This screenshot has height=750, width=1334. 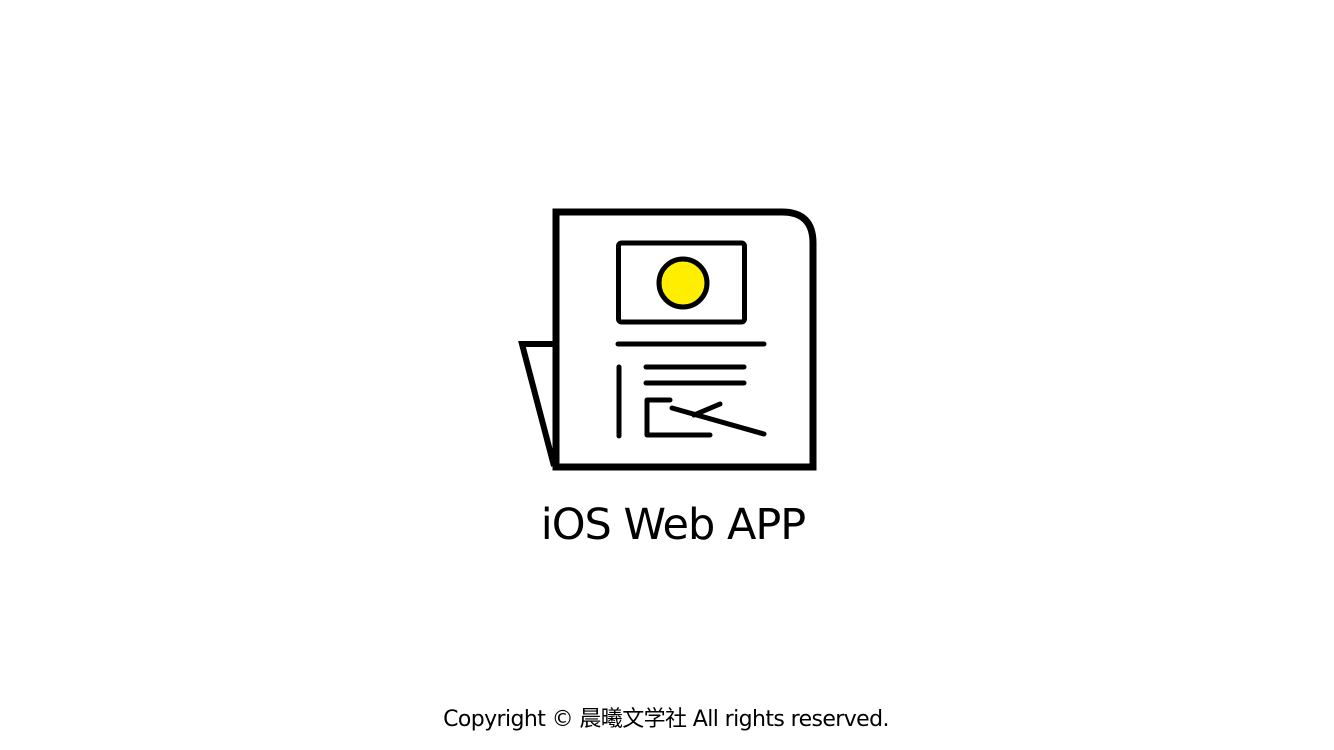 I want to click on newspaper-sun-logo-icon, so click(x=667, y=339).